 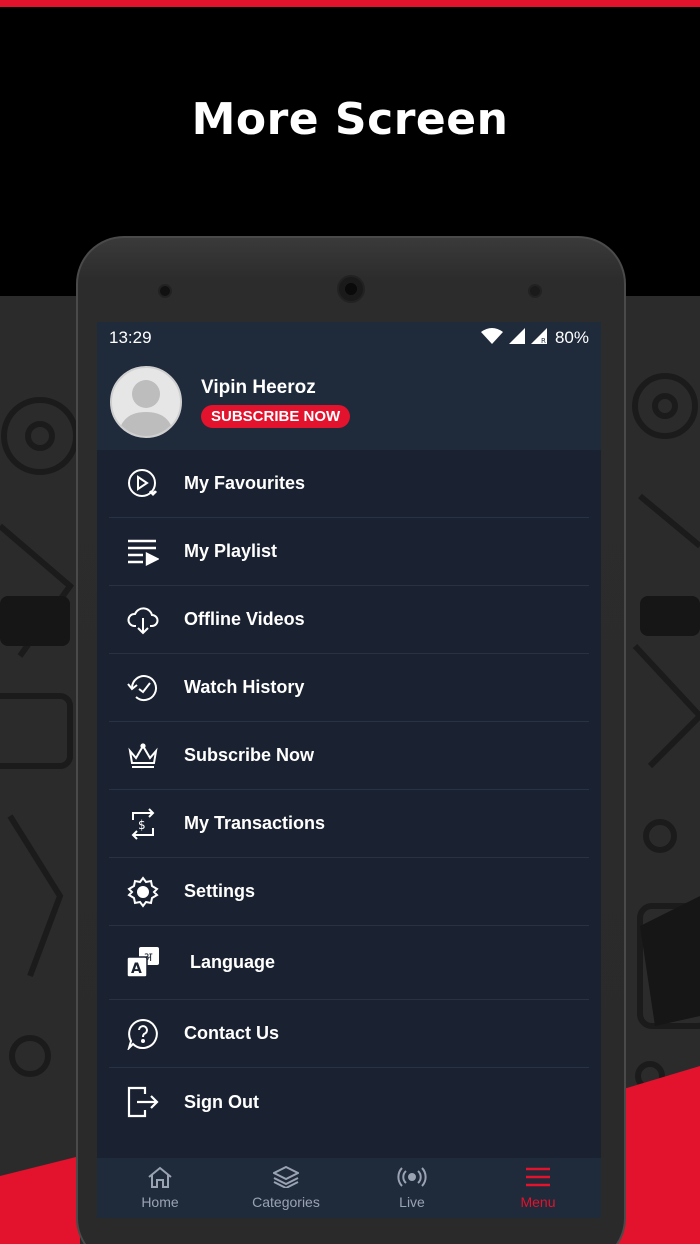 I want to click on menu-item-watch-history: Watch History, so click(x=349, y=688).